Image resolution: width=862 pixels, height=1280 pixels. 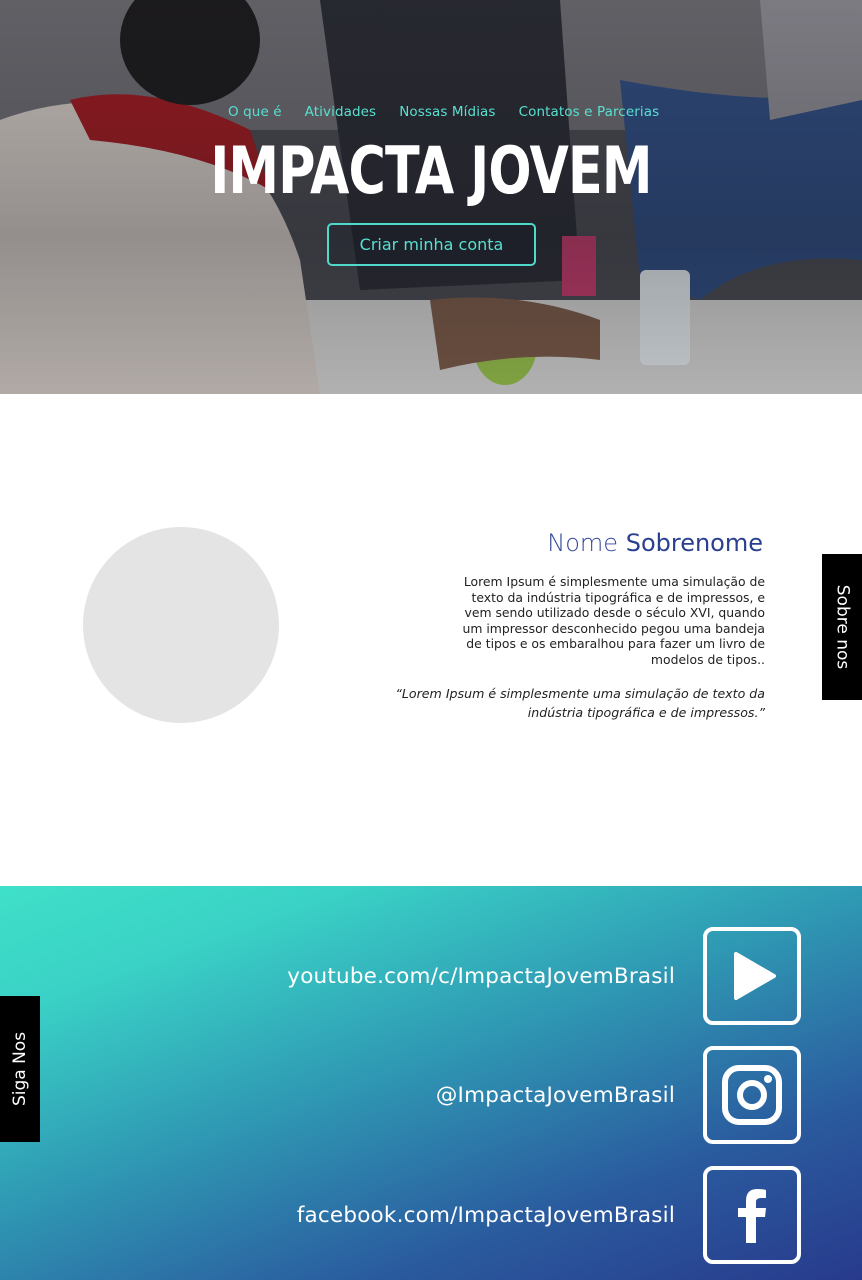 I want to click on instagram-link: @ImpactaJovemBrasil, so click(x=555, y=1095).